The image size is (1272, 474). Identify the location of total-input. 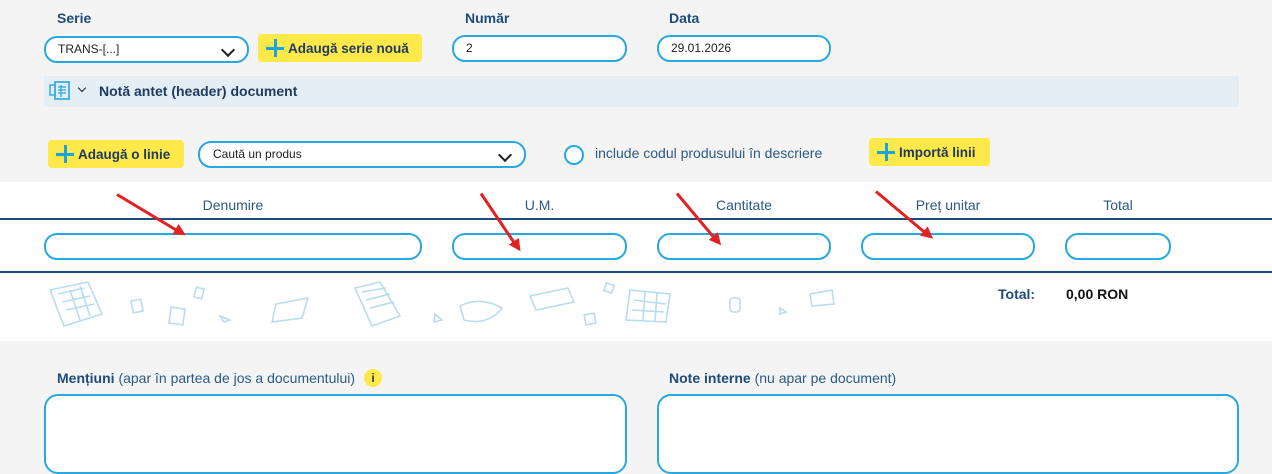
(1118, 246).